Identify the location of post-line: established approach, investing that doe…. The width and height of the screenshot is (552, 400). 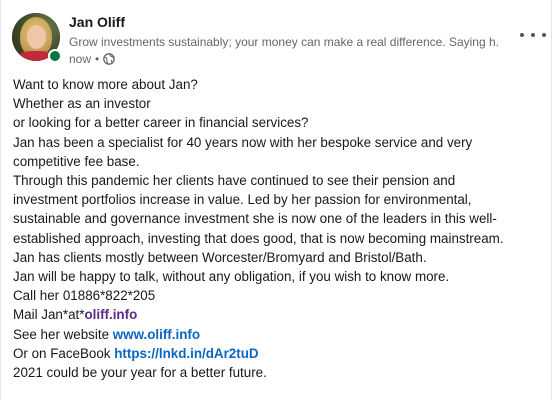
(258, 238).